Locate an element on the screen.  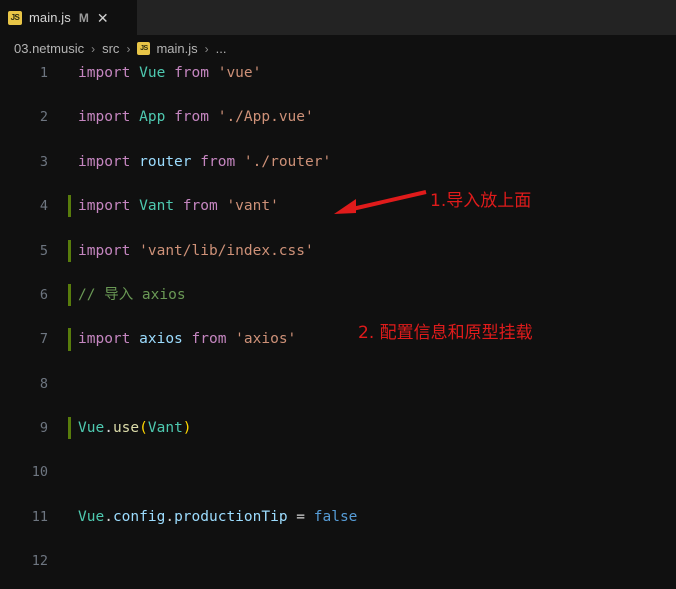
line-number: 7 is located at coordinates (43, 339).